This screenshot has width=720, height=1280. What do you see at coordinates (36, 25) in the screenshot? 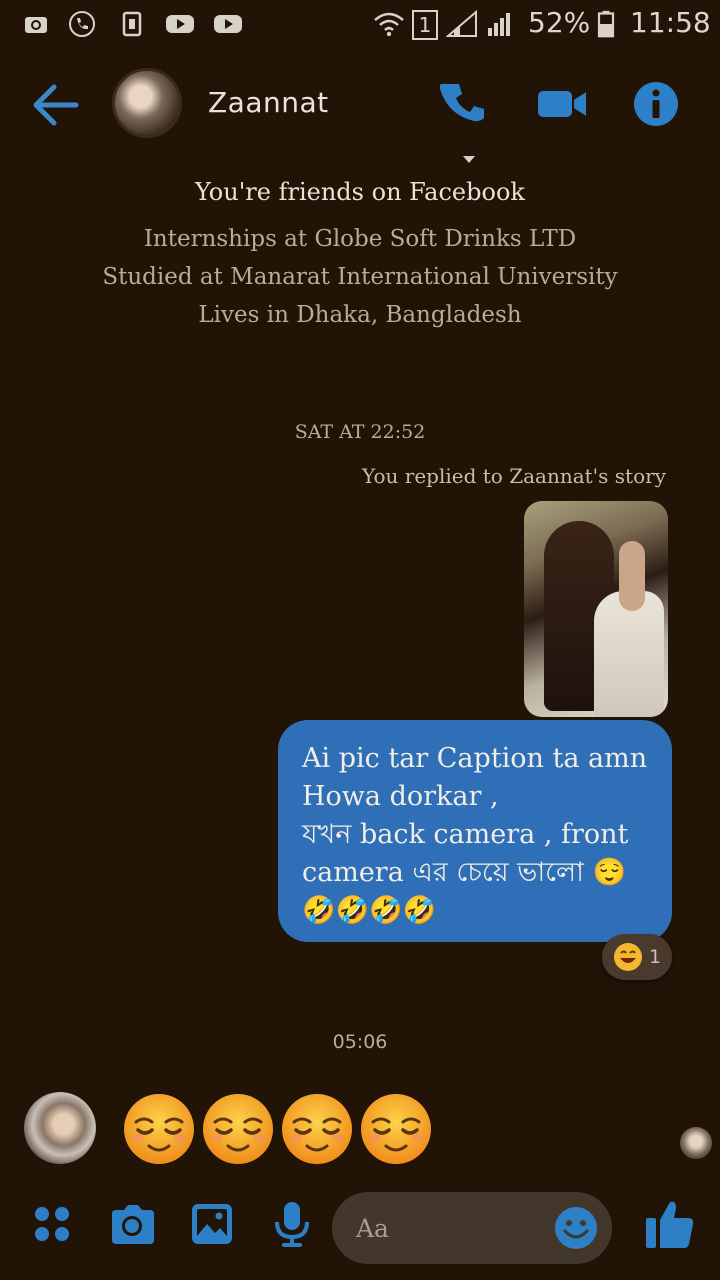
I see `camera-notification-icon` at bounding box center [36, 25].